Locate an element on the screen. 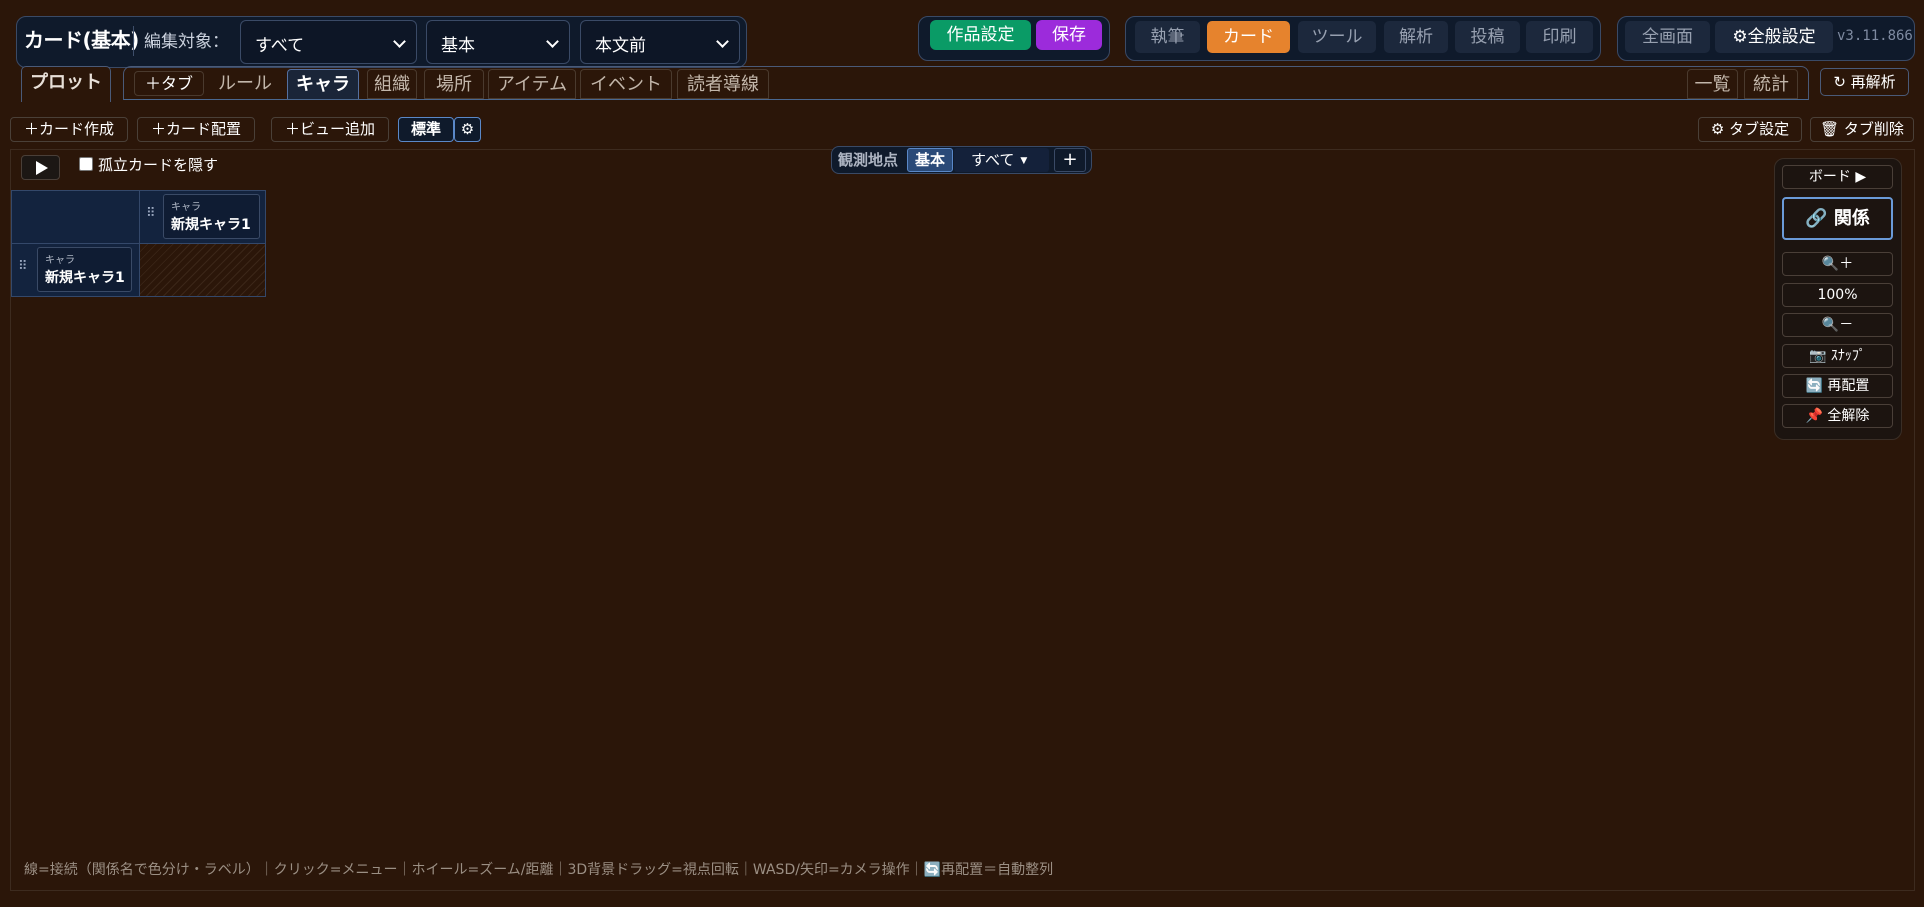 The height and width of the screenshot is (907, 1924). position-select-value: 本文前 is located at coordinates (620, 46).